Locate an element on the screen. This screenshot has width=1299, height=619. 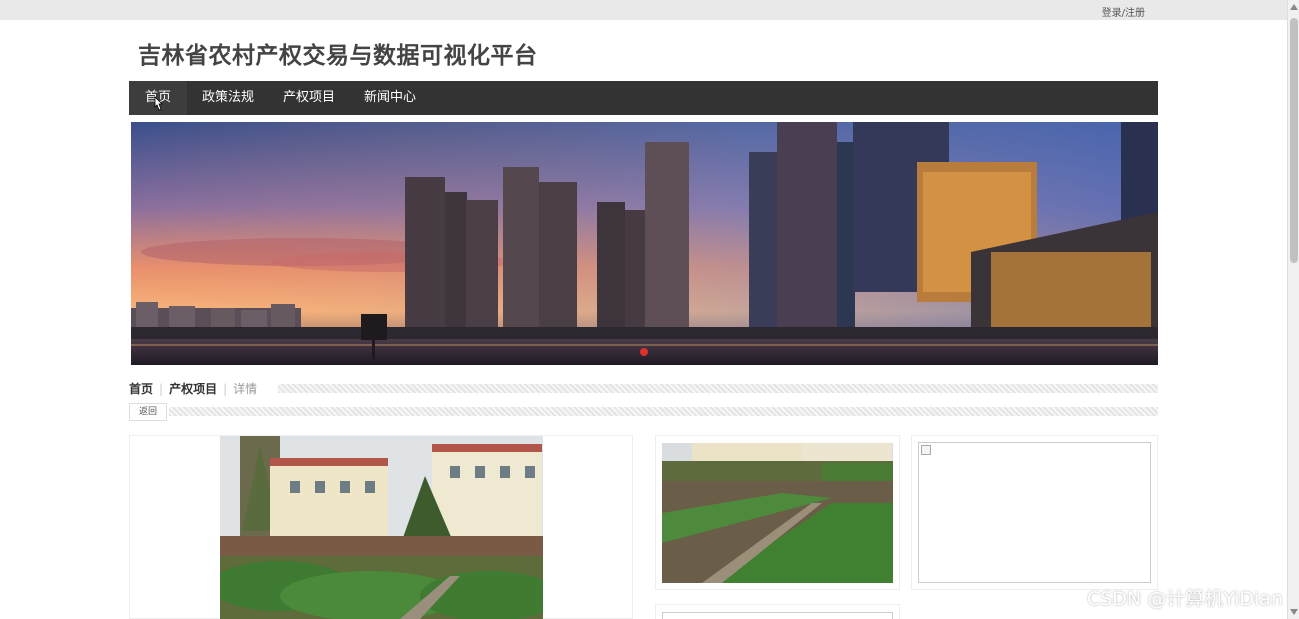
nav-item-projects: 产权项目 is located at coordinates (309, 98).